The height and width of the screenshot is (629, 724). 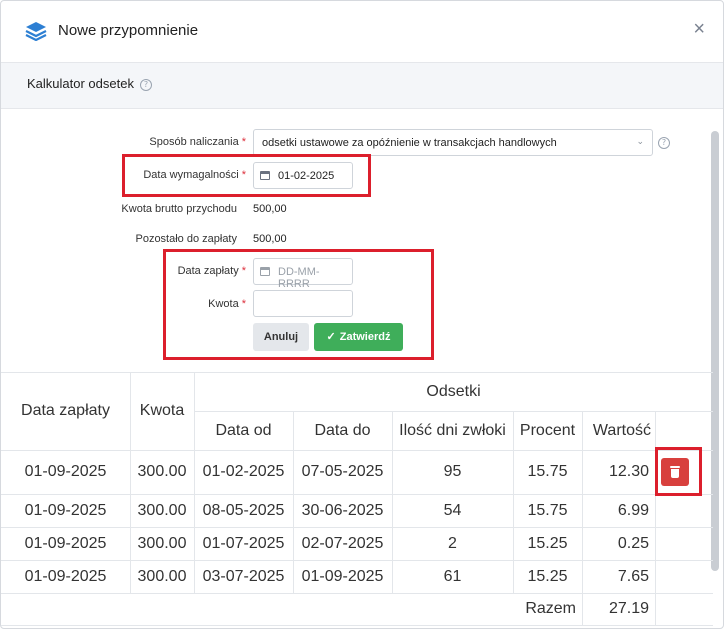 I want to click on cell-date-from: 01-02-2025, so click(x=243, y=471).